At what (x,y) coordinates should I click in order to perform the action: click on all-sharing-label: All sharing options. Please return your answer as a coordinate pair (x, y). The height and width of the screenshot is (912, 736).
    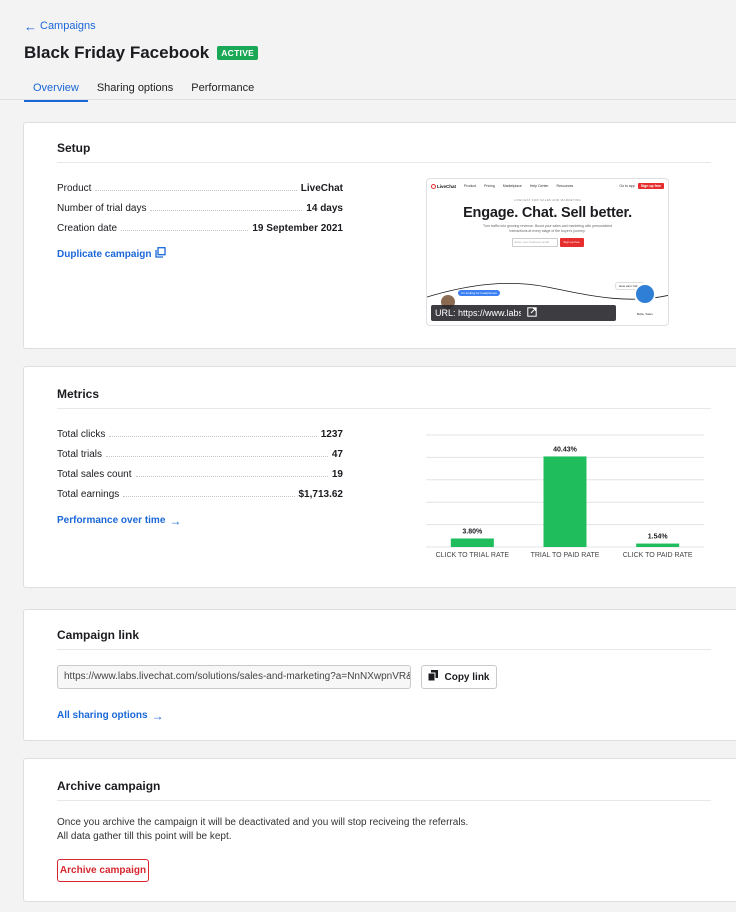
    Looking at the image, I should click on (102, 715).